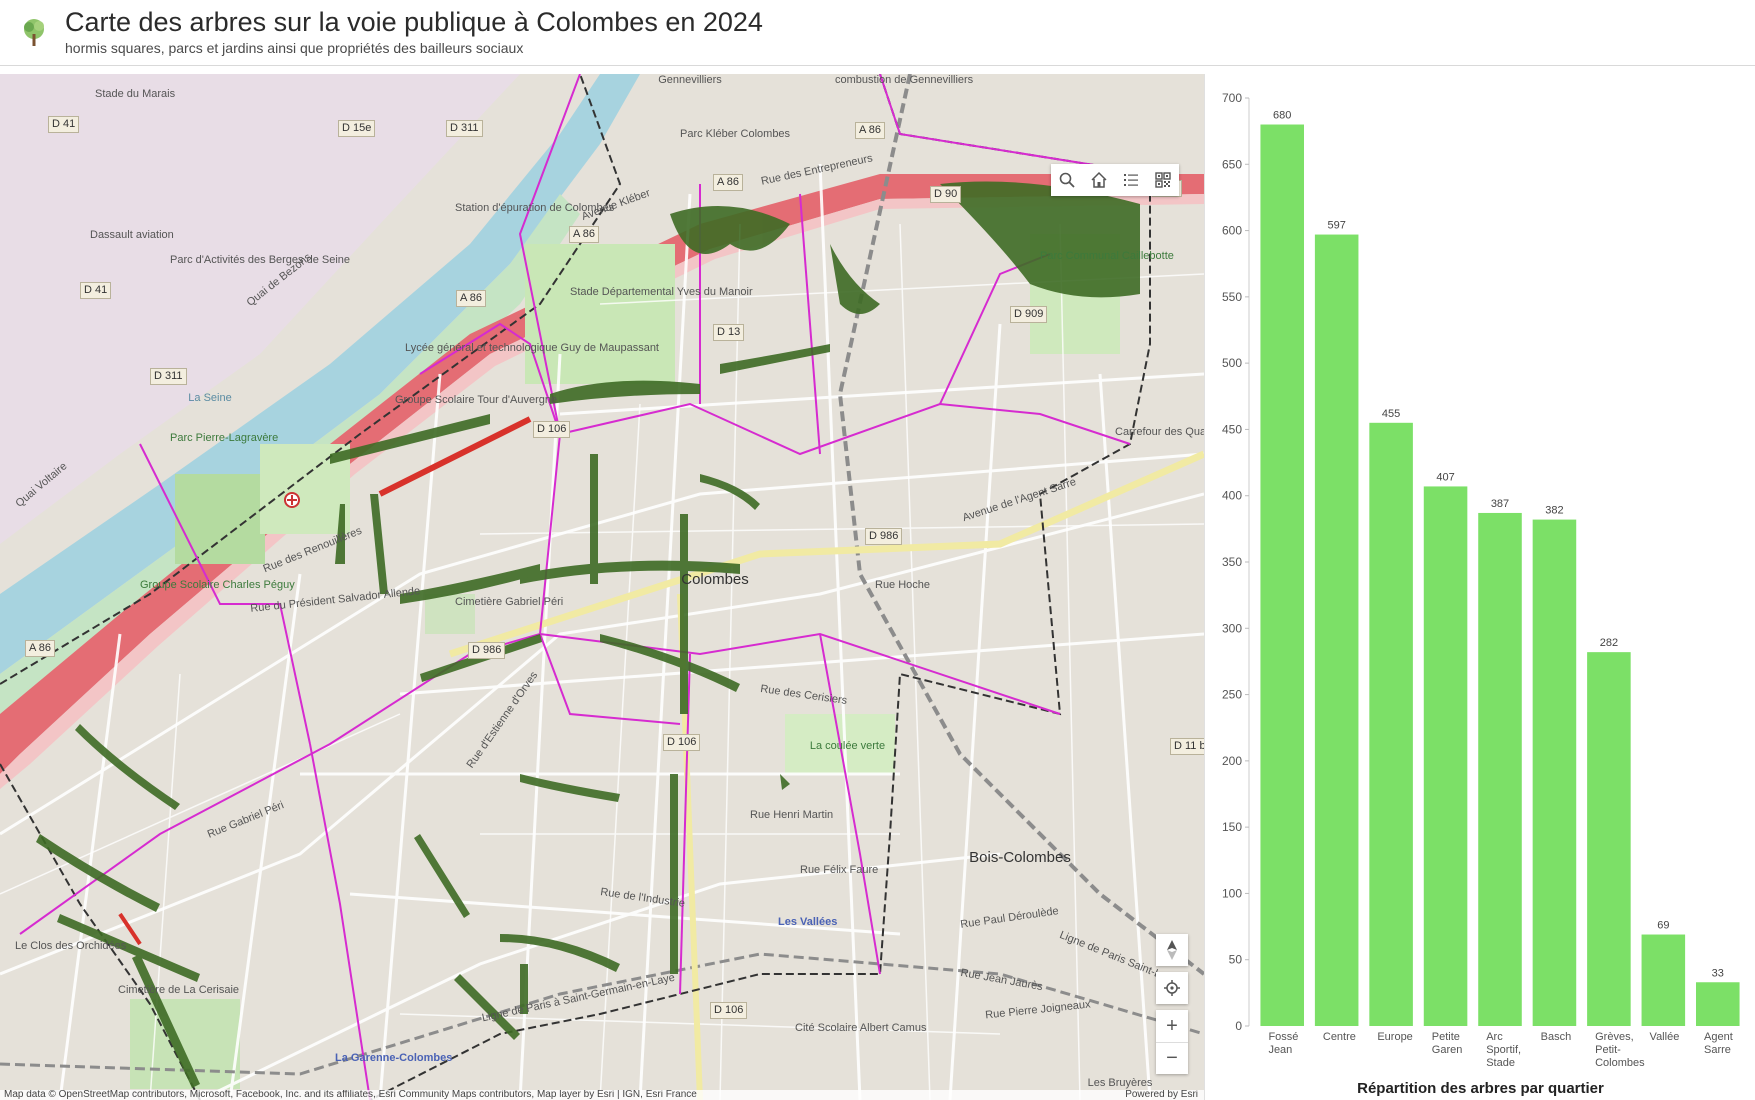 This screenshot has height=1100, width=1755. I want to click on place-label: combustion de Gennevilliers, so click(904, 80).